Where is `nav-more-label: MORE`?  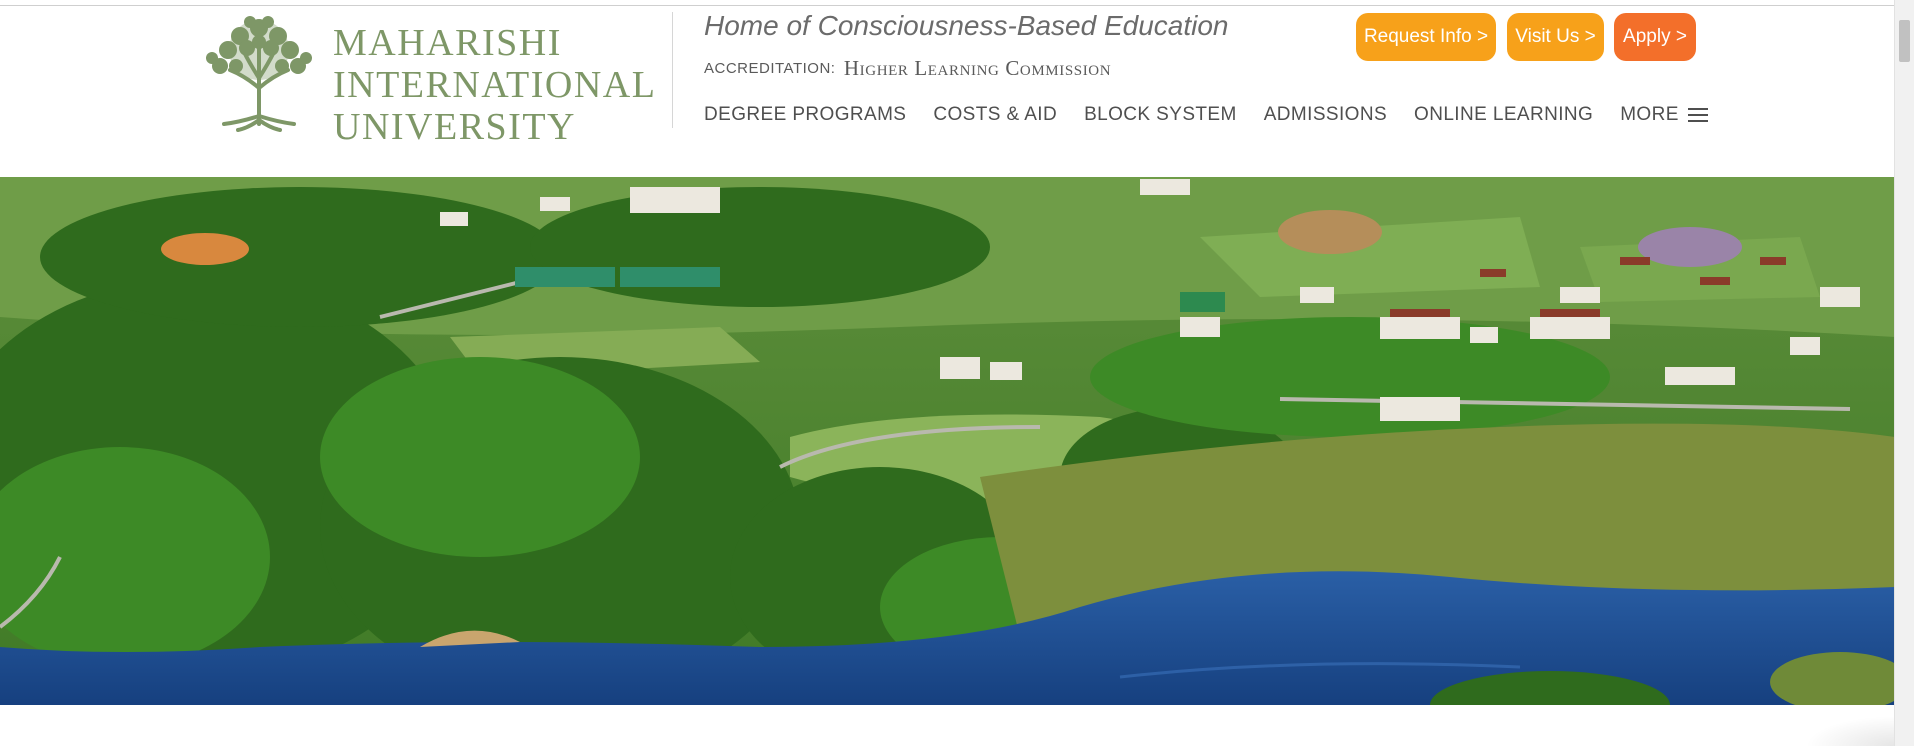
nav-more-label: MORE is located at coordinates (1649, 114).